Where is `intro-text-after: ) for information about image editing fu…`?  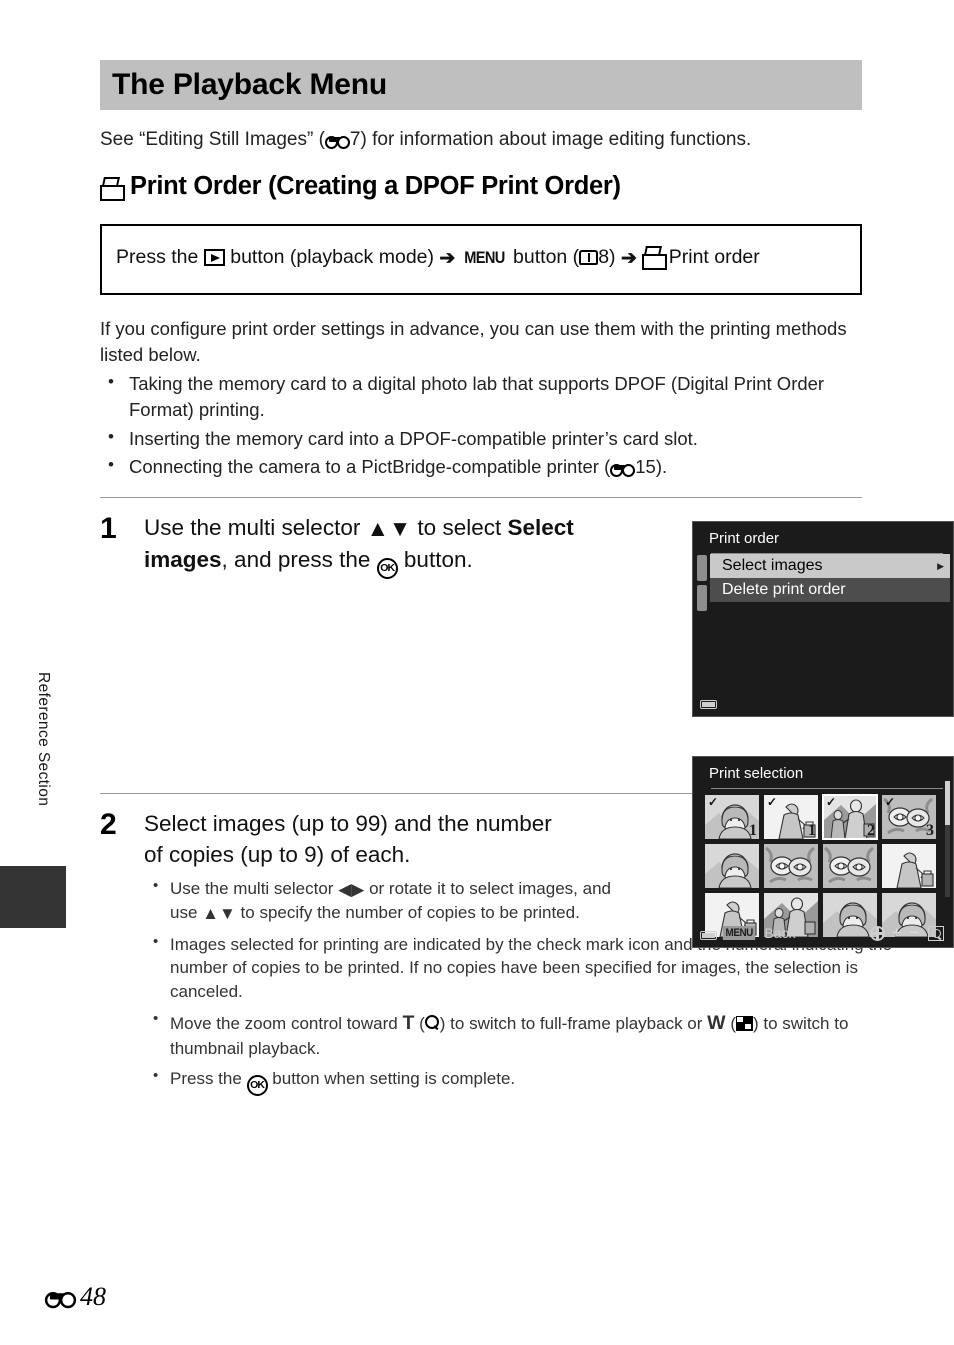 intro-text-after: ) for information about image editing fu… is located at coordinates (556, 139).